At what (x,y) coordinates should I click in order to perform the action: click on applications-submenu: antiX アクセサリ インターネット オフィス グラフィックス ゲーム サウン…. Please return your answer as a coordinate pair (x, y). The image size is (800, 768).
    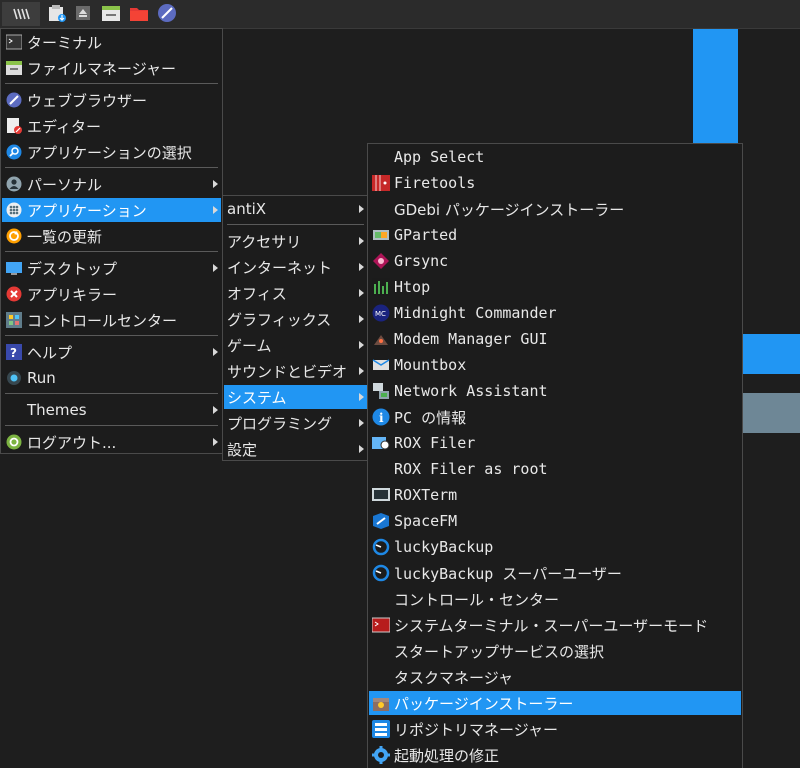
    Looking at the image, I should click on (295, 328).